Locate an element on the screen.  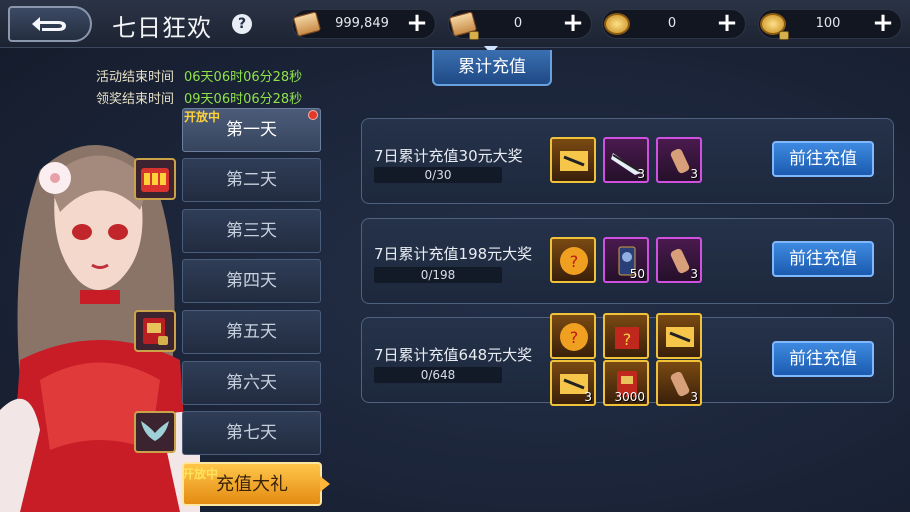
progress-bar: 0/648 is located at coordinates (438, 375).